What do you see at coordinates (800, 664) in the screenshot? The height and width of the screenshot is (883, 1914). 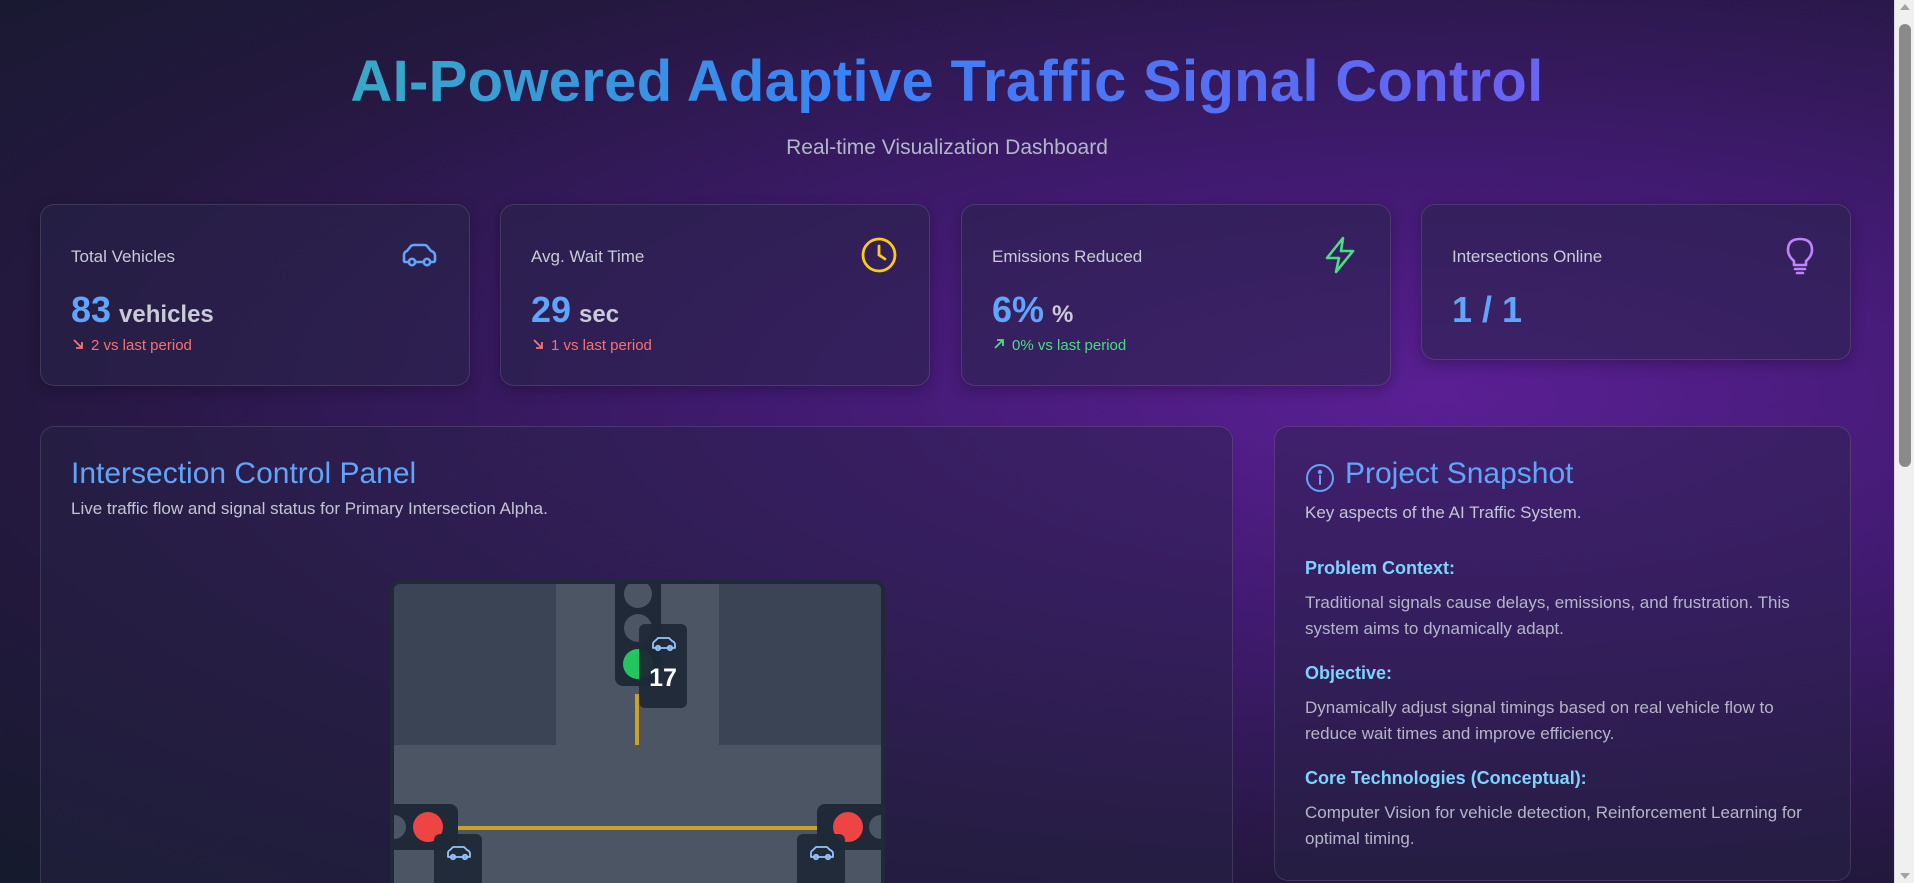 I see `block-north-east` at bounding box center [800, 664].